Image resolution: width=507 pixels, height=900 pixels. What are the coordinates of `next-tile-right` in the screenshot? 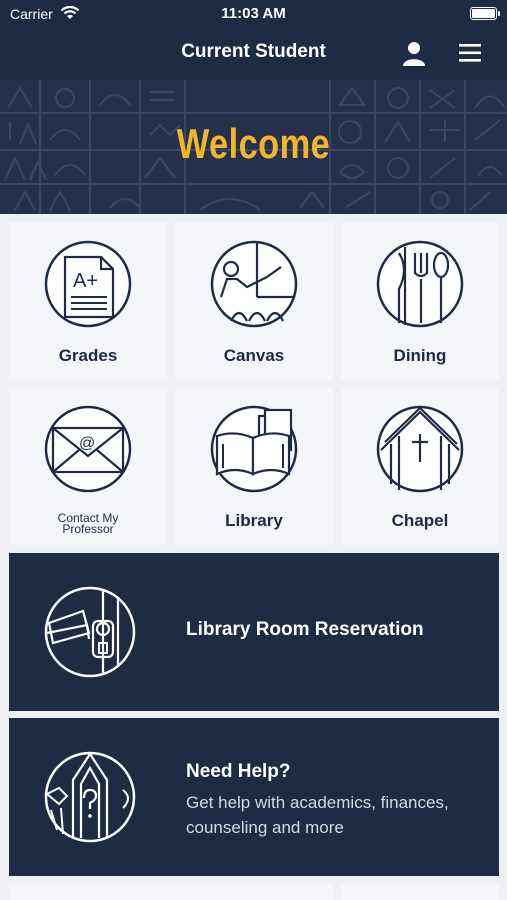 It's located at (420, 892).